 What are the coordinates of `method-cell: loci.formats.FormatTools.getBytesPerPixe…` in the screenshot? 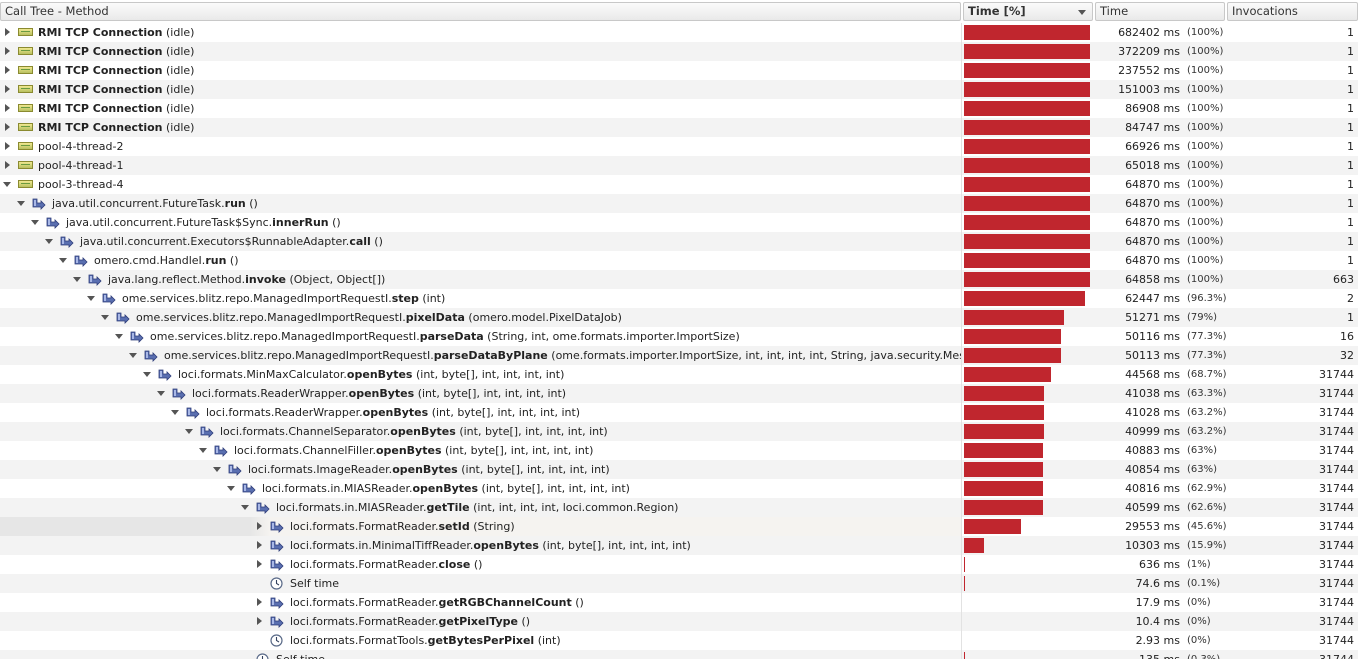 It's located at (480, 640).